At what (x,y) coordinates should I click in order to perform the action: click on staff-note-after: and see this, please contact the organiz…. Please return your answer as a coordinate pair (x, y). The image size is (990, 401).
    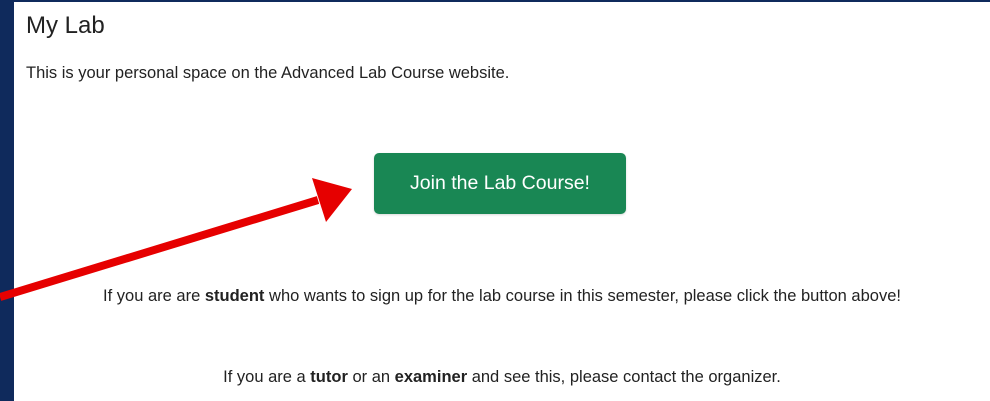
    Looking at the image, I should click on (624, 377).